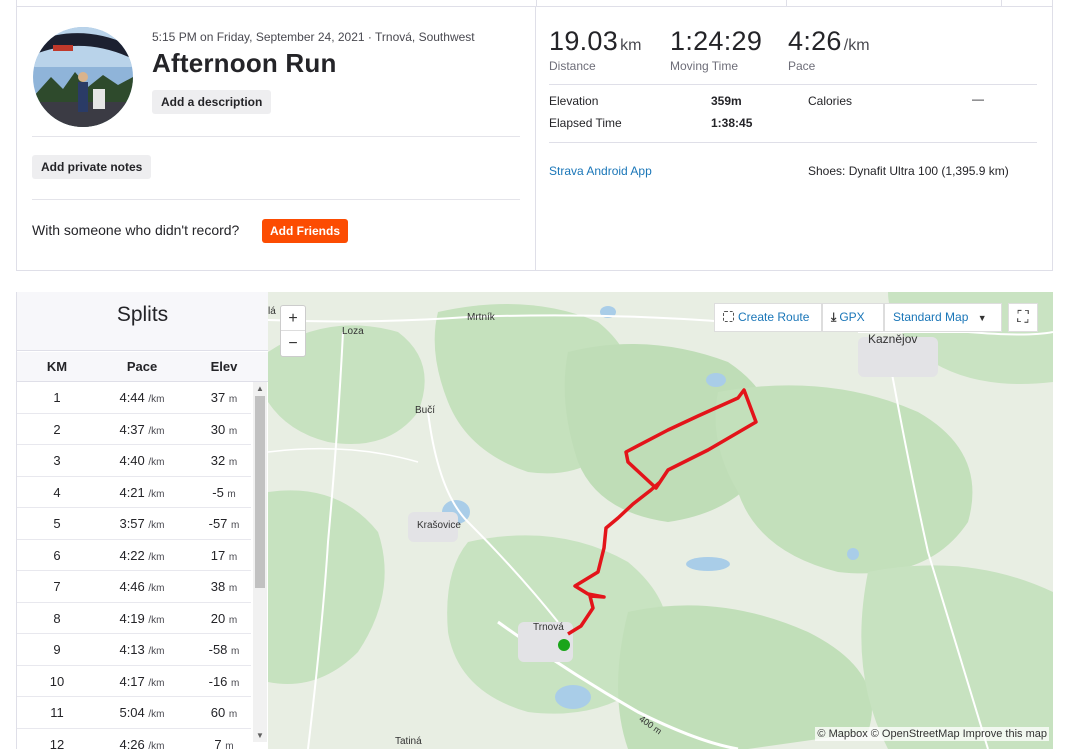 Image resolution: width=1069 pixels, height=749 pixels. What do you see at coordinates (726, 101) in the screenshot?
I see `elevation-value: 359m` at bounding box center [726, 101].